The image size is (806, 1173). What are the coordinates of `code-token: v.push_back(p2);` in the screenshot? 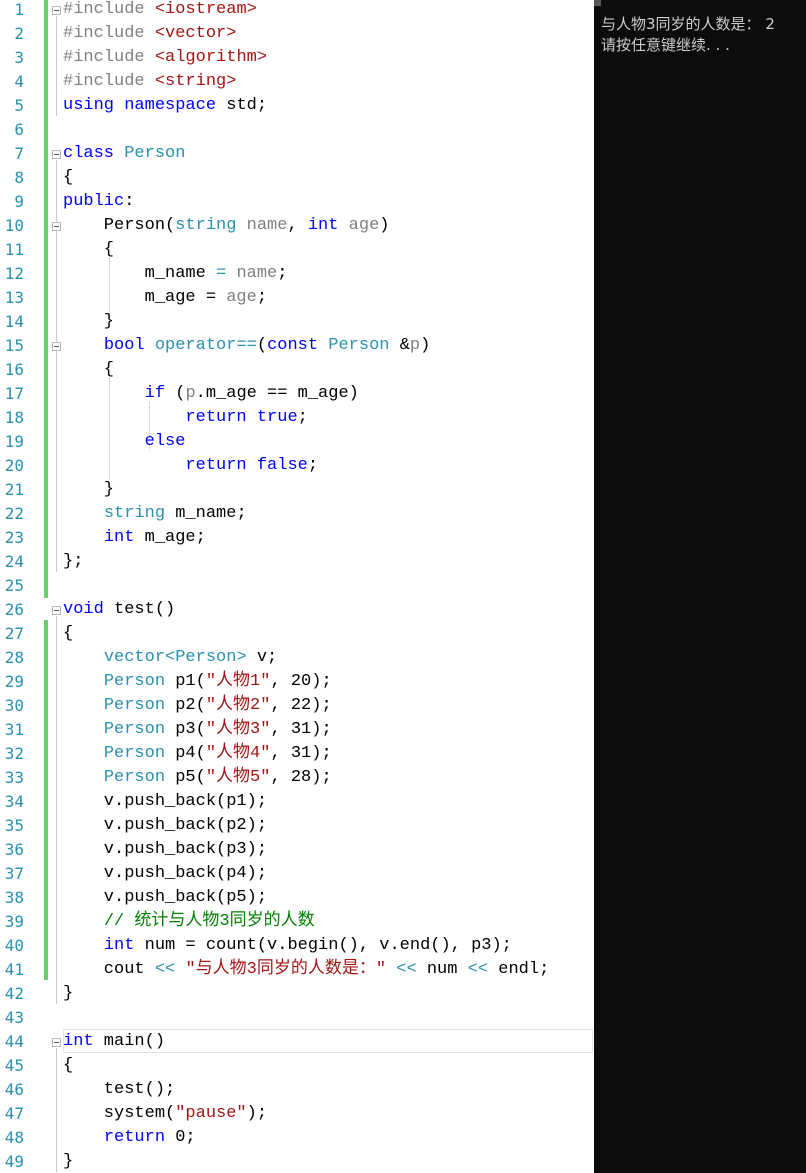 It's located at (165, 825).